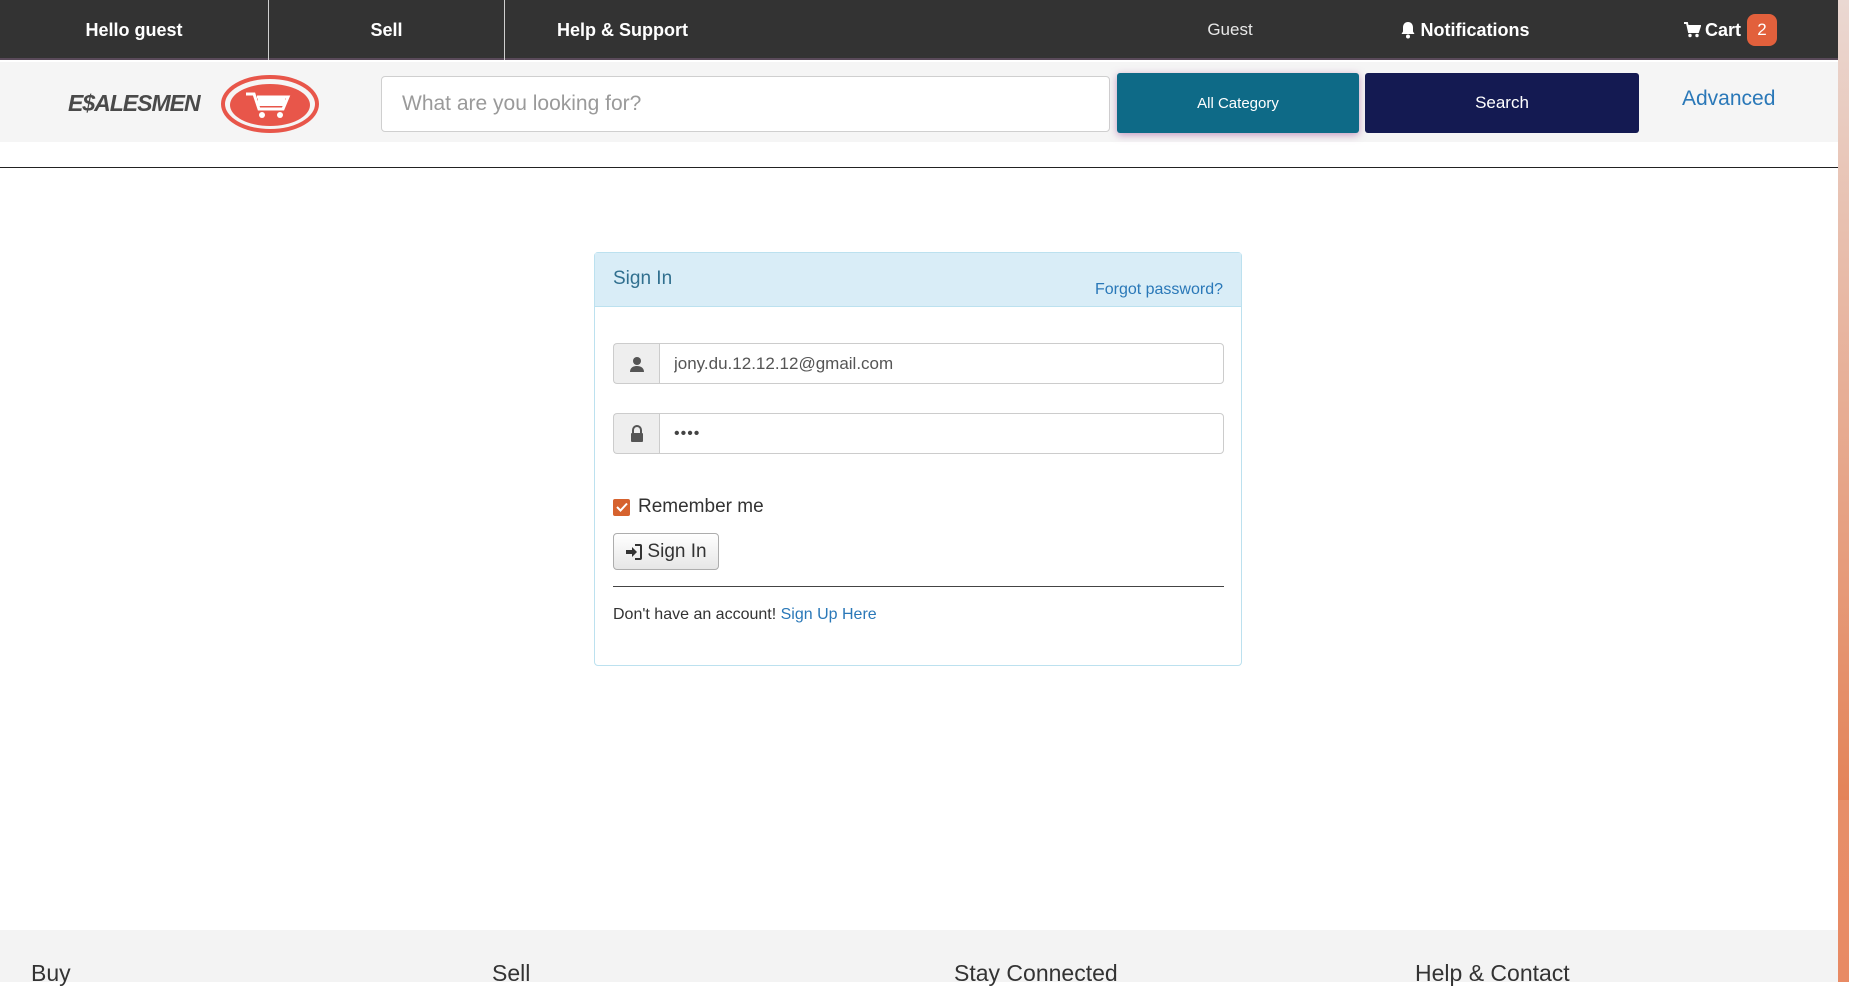  Describe the element at coordinates (51, 973) in the screenshot. I see `footer-heading-buy: Buy` at that location.